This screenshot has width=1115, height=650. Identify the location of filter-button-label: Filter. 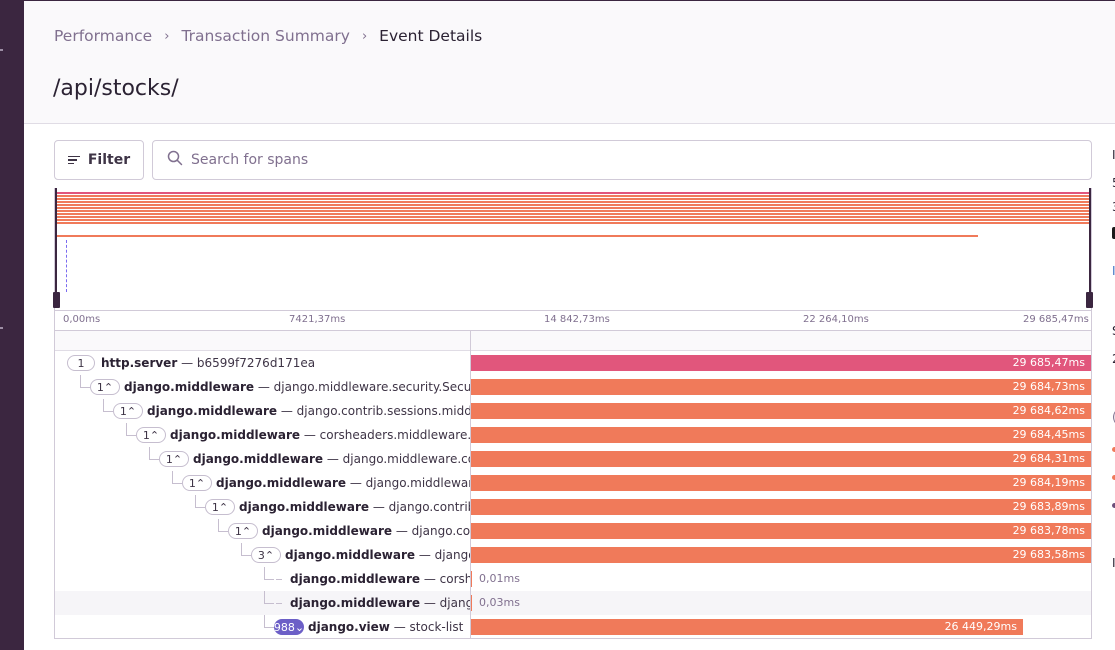
(109, 160).